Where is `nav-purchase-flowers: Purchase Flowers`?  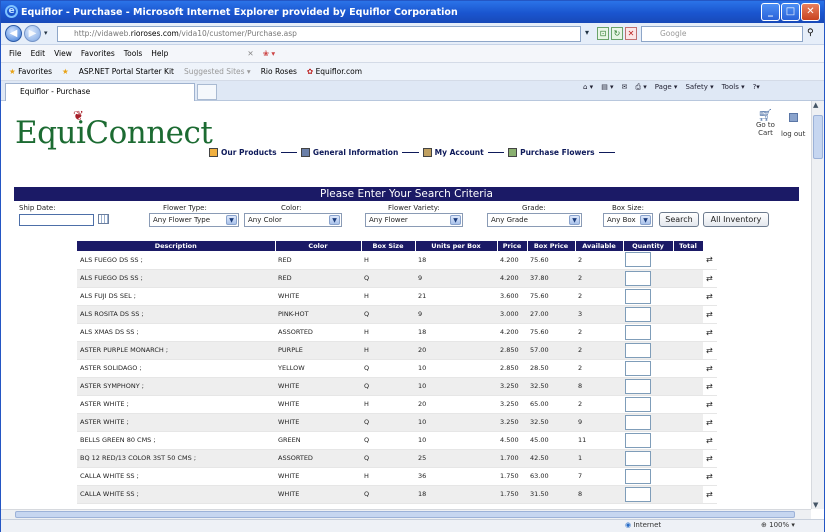
nav-purchase-flowers: Purchase Flowers is located at coordinates (551, 152).